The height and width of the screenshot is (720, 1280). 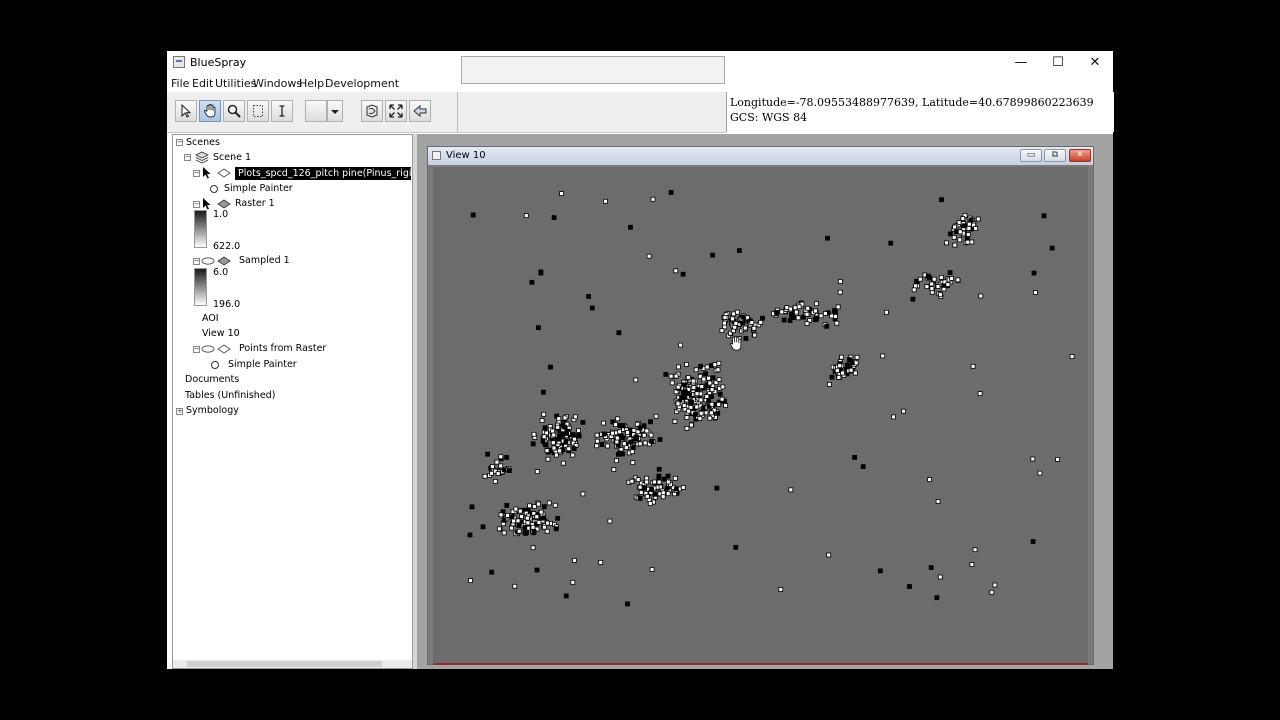 What do you see at coordinates (210, 318) in the screenshot?
I see `tree-aoi: AOI` at bounding box center [210, 318].